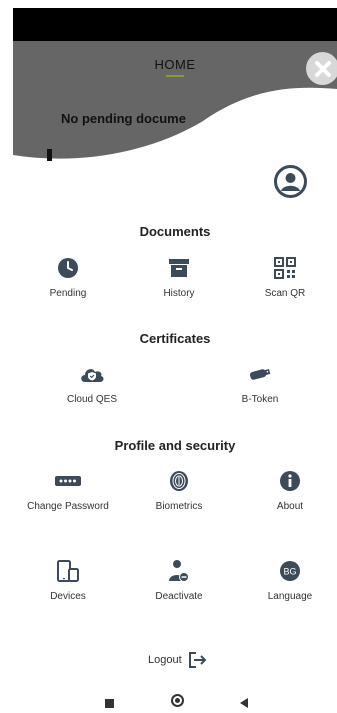 This screenshot has width=337, height=713. I want to click on deactivate-label: Deactivate, so click(179, 596).